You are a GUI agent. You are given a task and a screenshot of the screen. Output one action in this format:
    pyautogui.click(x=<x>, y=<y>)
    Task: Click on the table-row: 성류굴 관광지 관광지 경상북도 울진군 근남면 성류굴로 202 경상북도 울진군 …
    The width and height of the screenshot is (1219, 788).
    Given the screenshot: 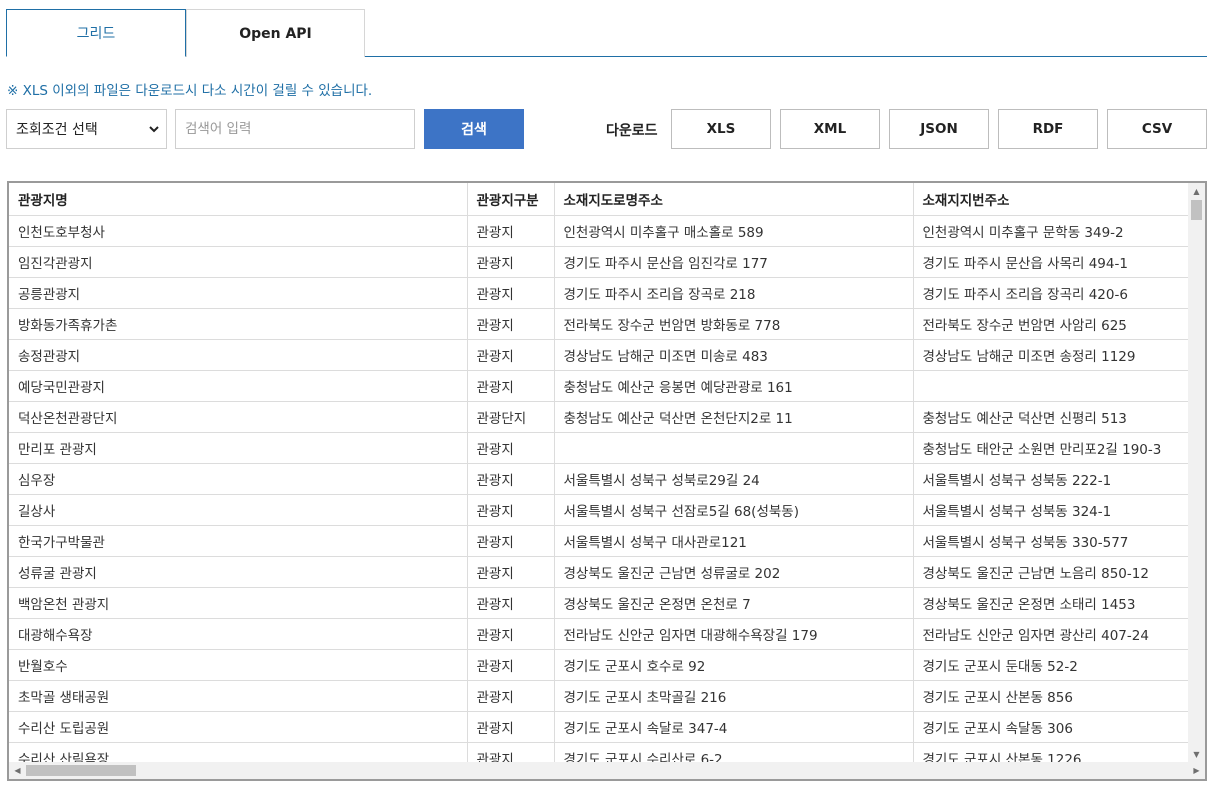 What is the action you would take?
    pyautogui.click(x=599, y=572)
    